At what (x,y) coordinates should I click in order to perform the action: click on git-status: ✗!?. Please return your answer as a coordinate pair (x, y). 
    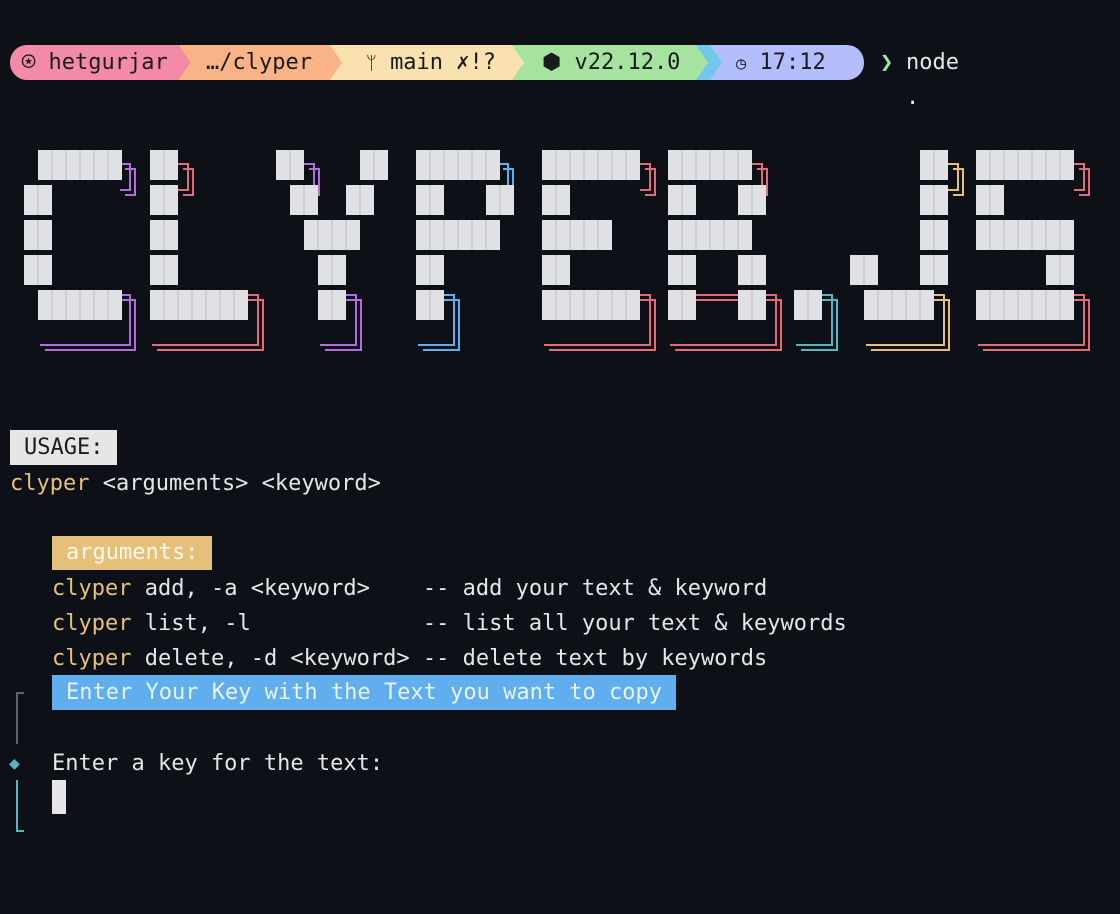
    Looking at the image, I should click on (476, 62).